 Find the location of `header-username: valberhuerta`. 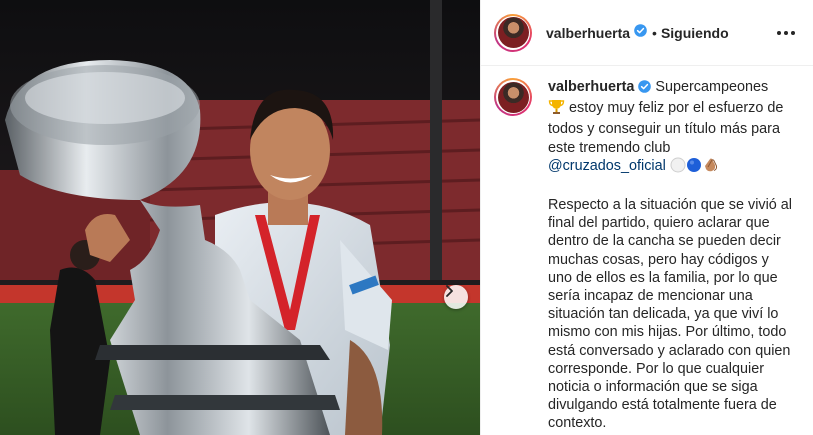

header-username: valberhuerta is located at coordinates (588, 33).